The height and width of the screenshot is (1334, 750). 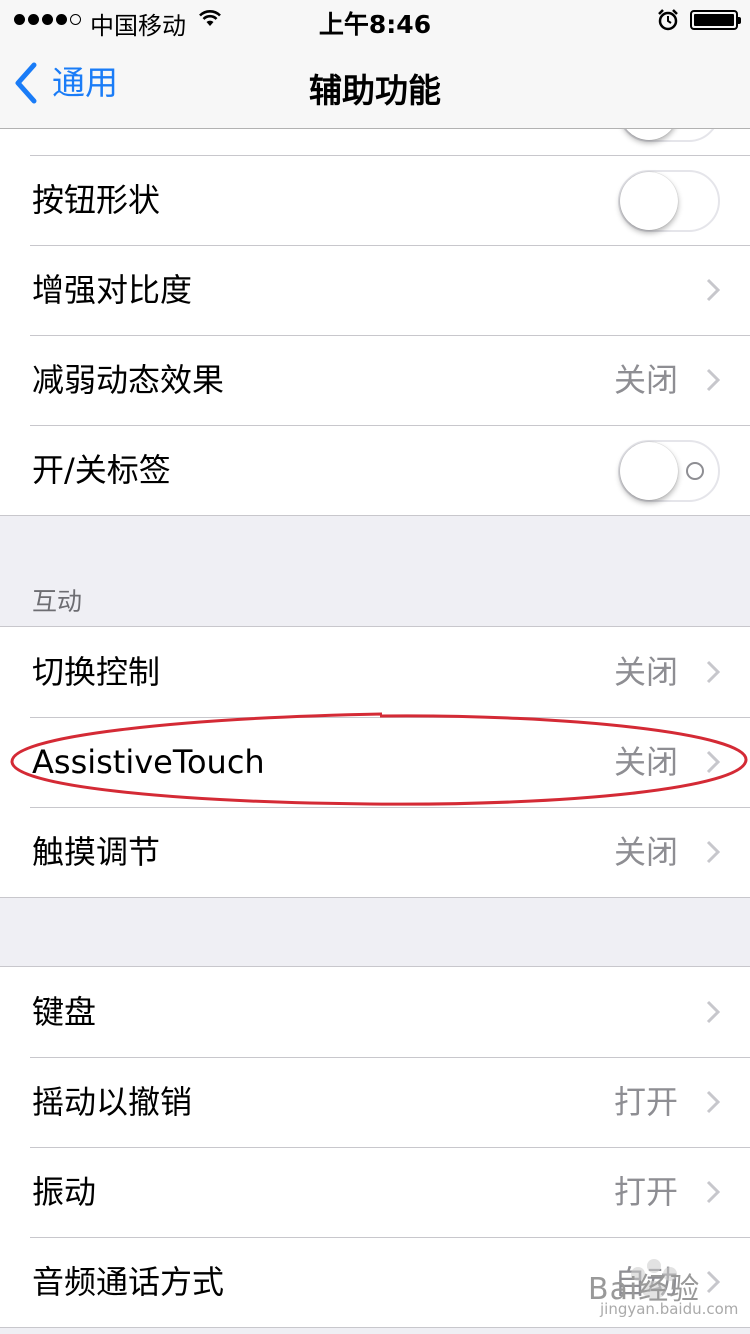 I want to click on row-title: 增强对比度, so click(x=112, y=290).